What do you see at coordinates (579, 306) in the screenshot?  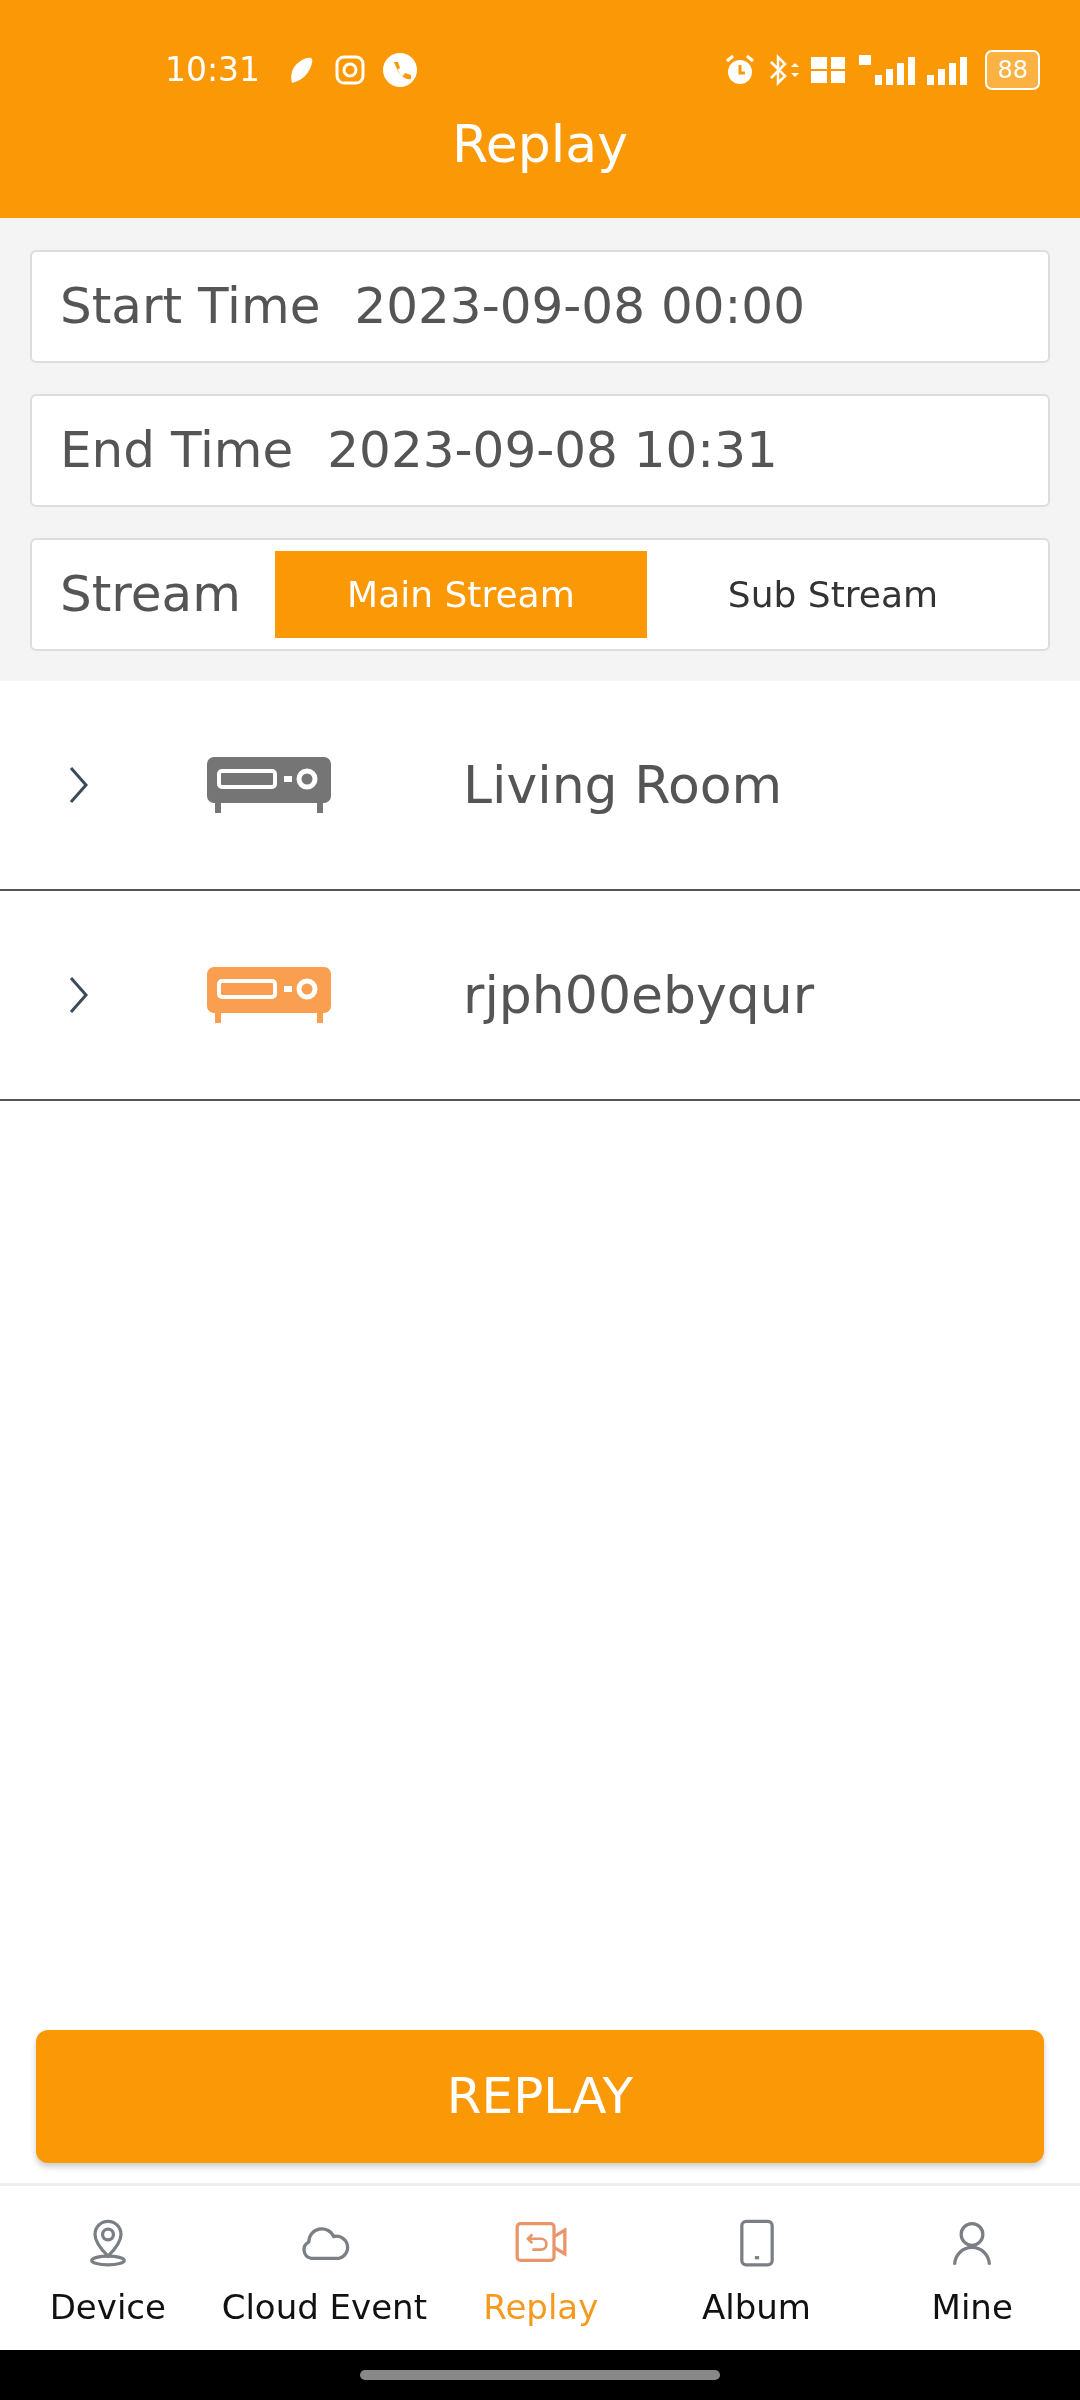 I see `field-value: 2023-09-08 00:00` at bounding box center [579, 306].